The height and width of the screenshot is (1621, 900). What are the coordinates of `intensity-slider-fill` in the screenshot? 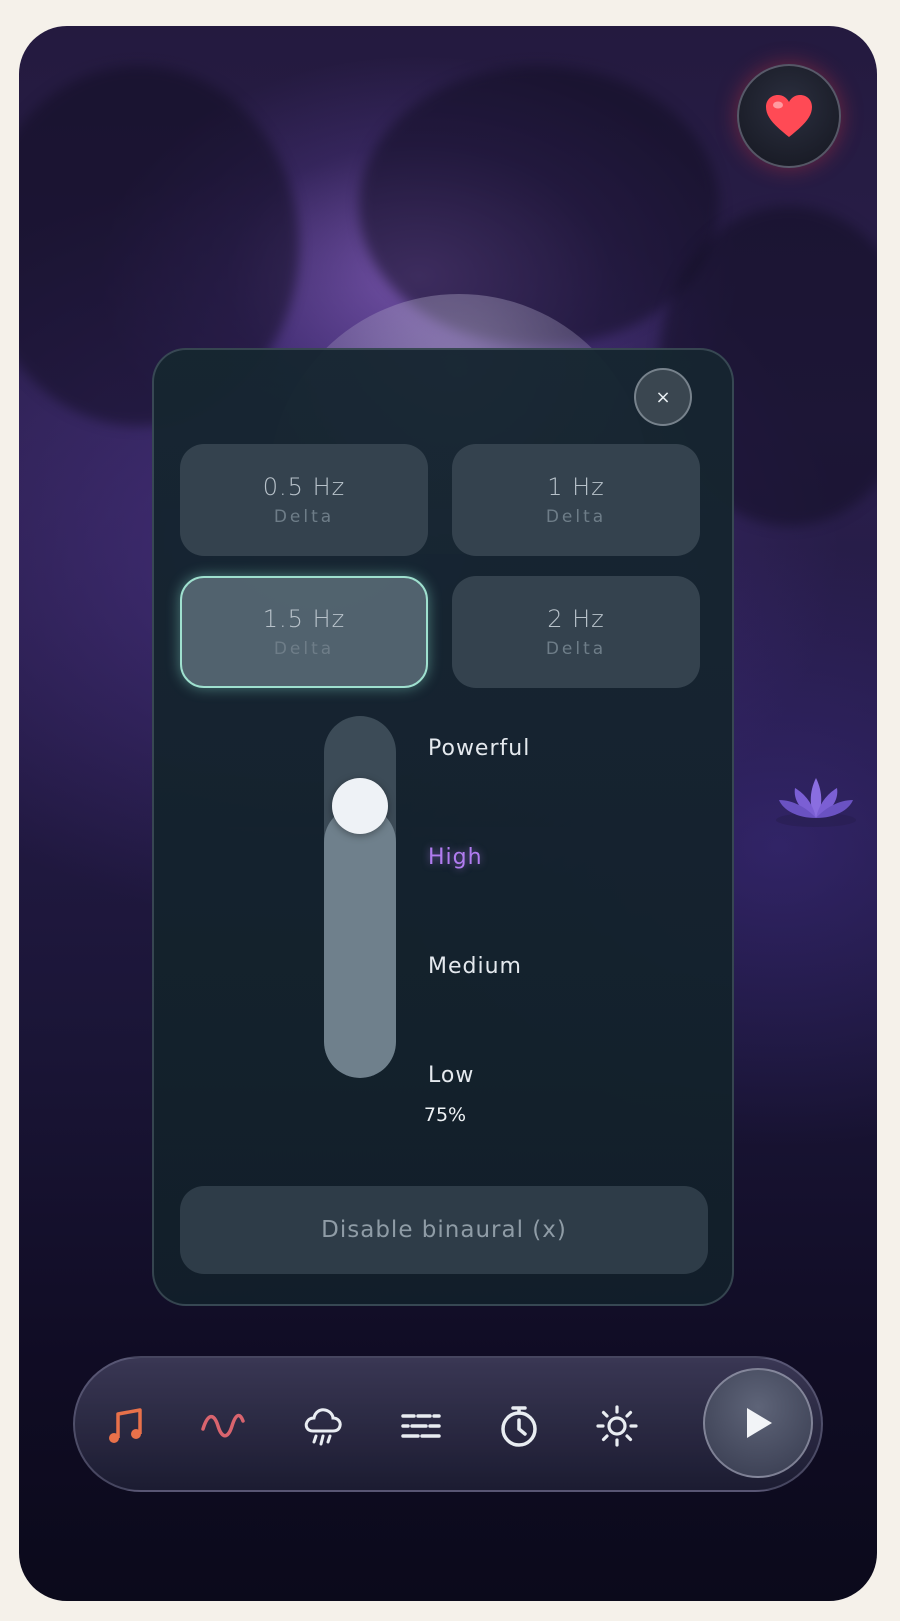 It's located at (360, 942).